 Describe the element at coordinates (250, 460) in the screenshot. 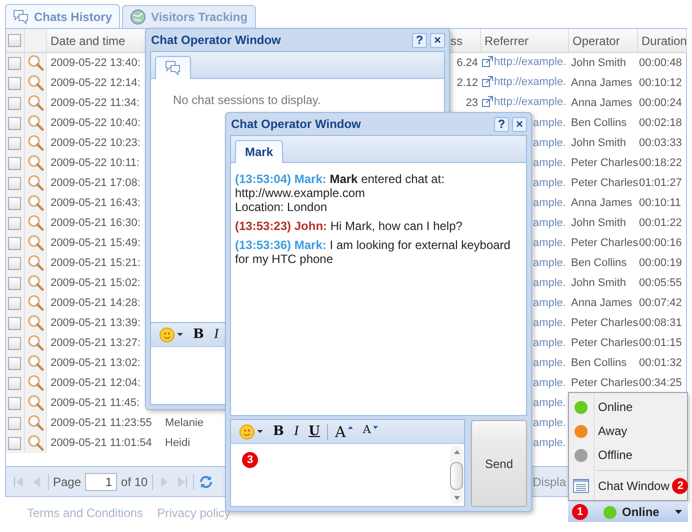

I see `number-badge: 3` at that location.